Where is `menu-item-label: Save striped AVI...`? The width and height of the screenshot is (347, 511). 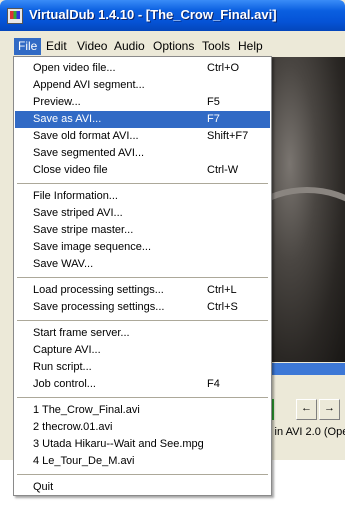
menu-item-label: Save striped AVI... is located at coordinates (78, 213).